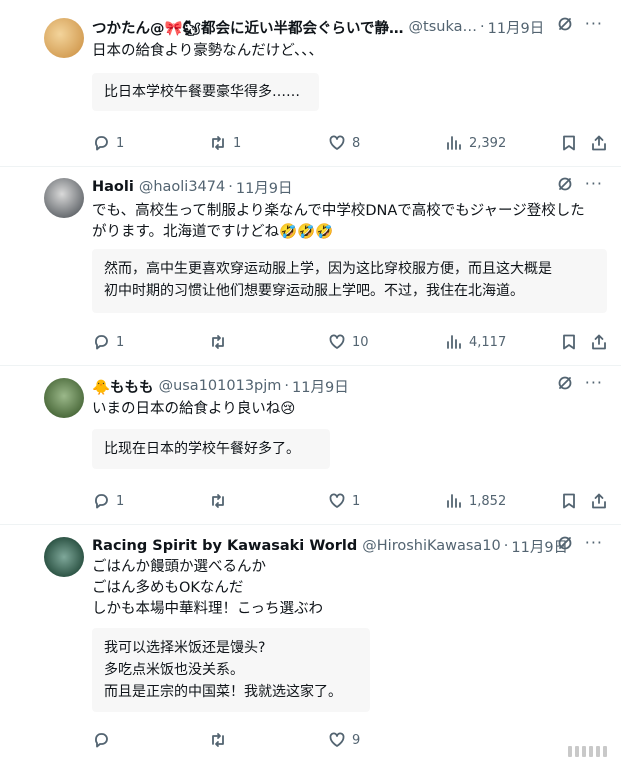 The image size is (621, 769). I want to click on views-count: 2,392, so click(488, 143).